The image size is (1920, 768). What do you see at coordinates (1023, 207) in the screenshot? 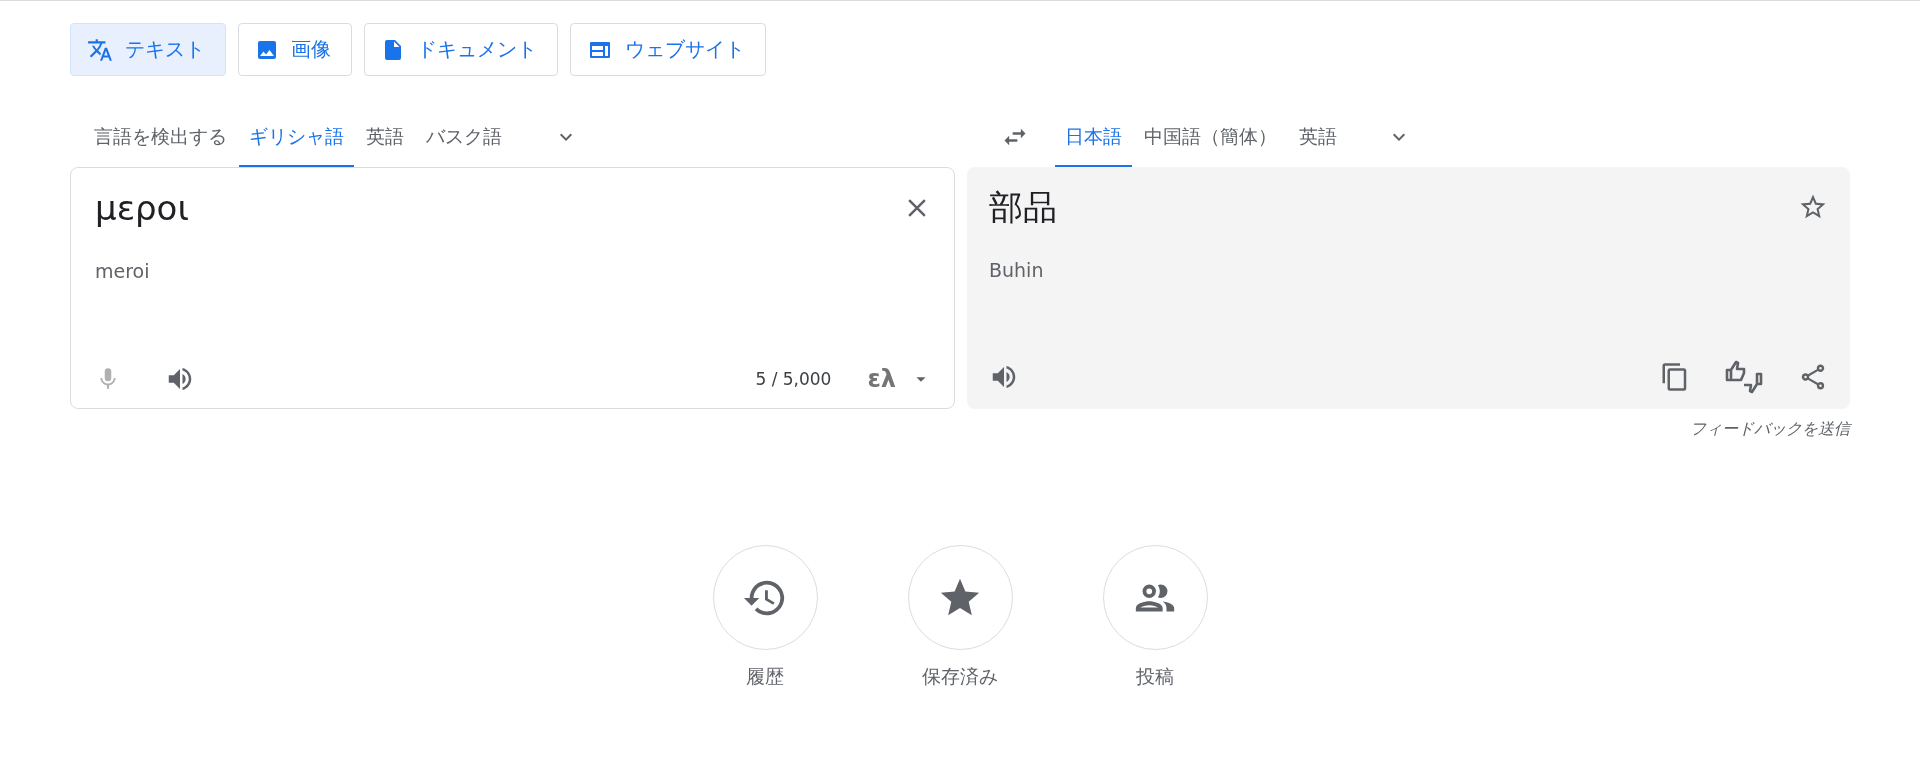
I see `translated-text: 部品` at bounding box center [1023, 207].